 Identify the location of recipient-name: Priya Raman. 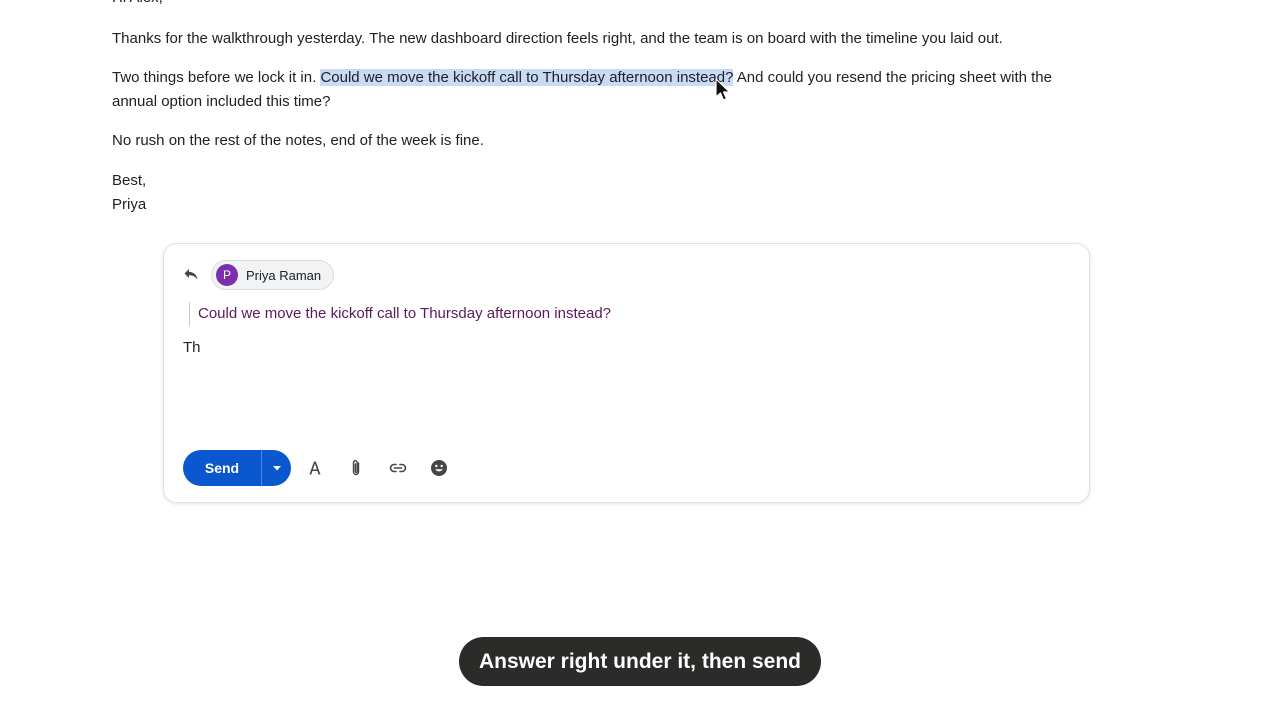
(284, 275).